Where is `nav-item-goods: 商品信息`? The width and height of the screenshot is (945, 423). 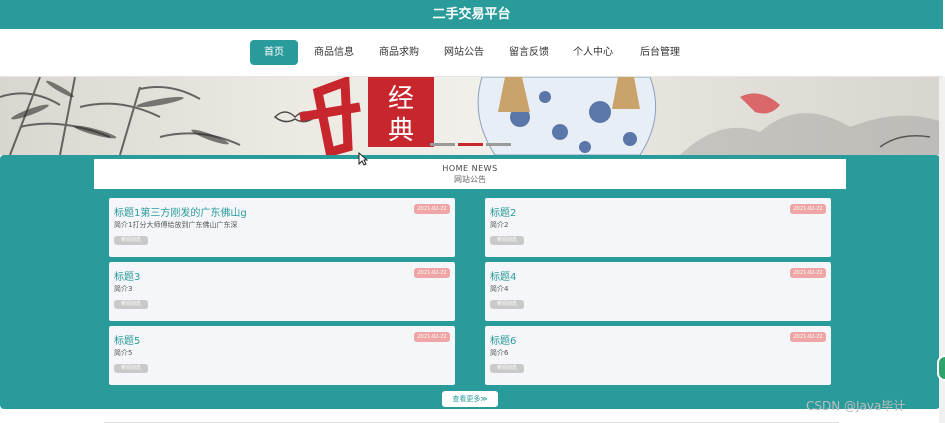 nav-item-goods: 商品信息 is located at coordinates (334, 52).